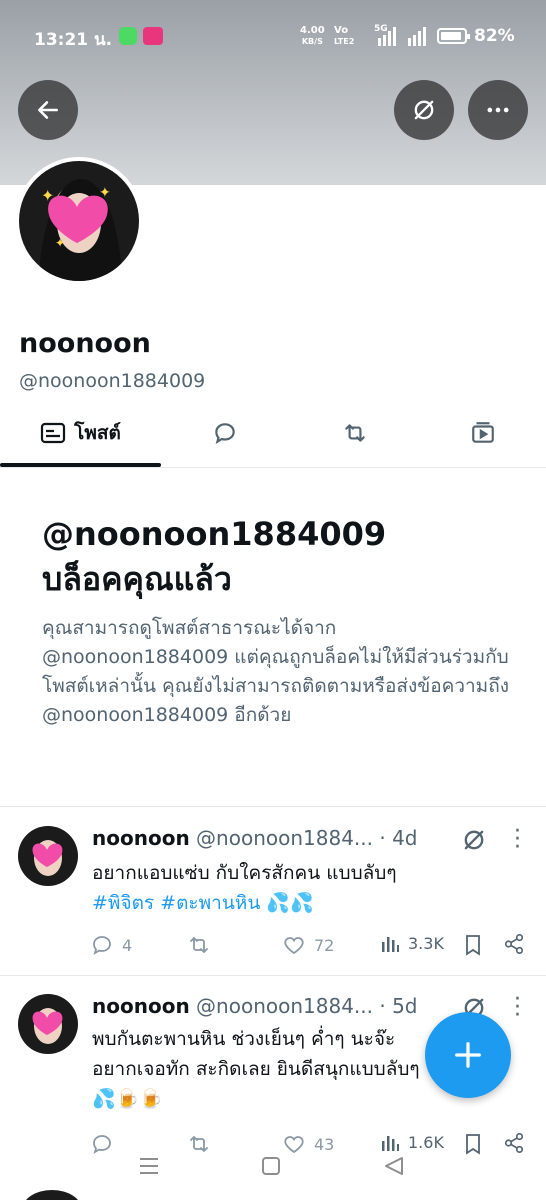 This screenshot has width=546, height=1200. What do you see at coordinates (426, 1142) in the screenshot?
I see `view-count: 1.6K` at bounding box center [426, 1142].